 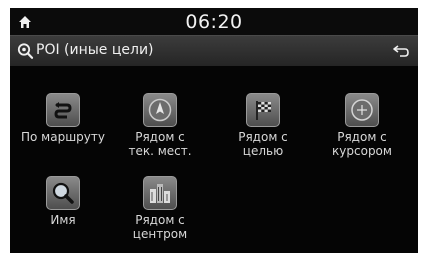 I want to click on tile-near-city-center: Рядом с центром, so click(x=160, y=208).